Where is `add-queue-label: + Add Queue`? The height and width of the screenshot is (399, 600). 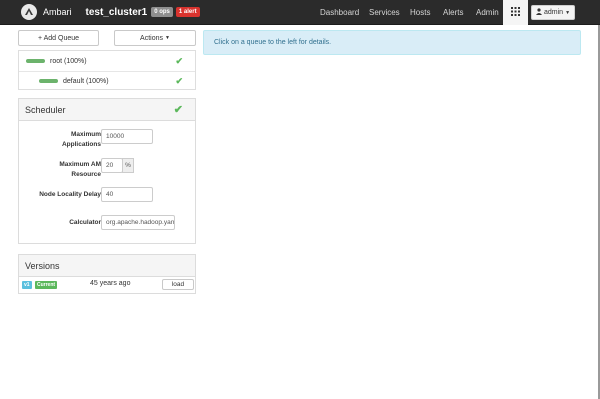
add-queue-label: + Add Queue is located at coordinates (58, 38).